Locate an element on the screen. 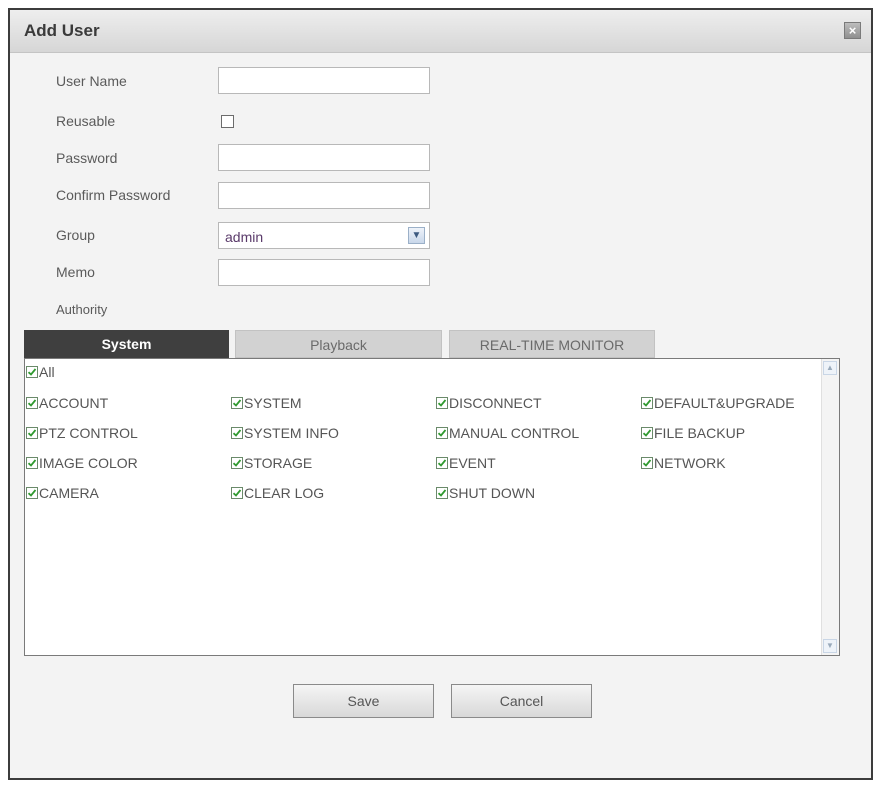 The width and height of the screenshot is (887, 790). dialog-titlebar: Add User × is located at coordinates (440, 31).